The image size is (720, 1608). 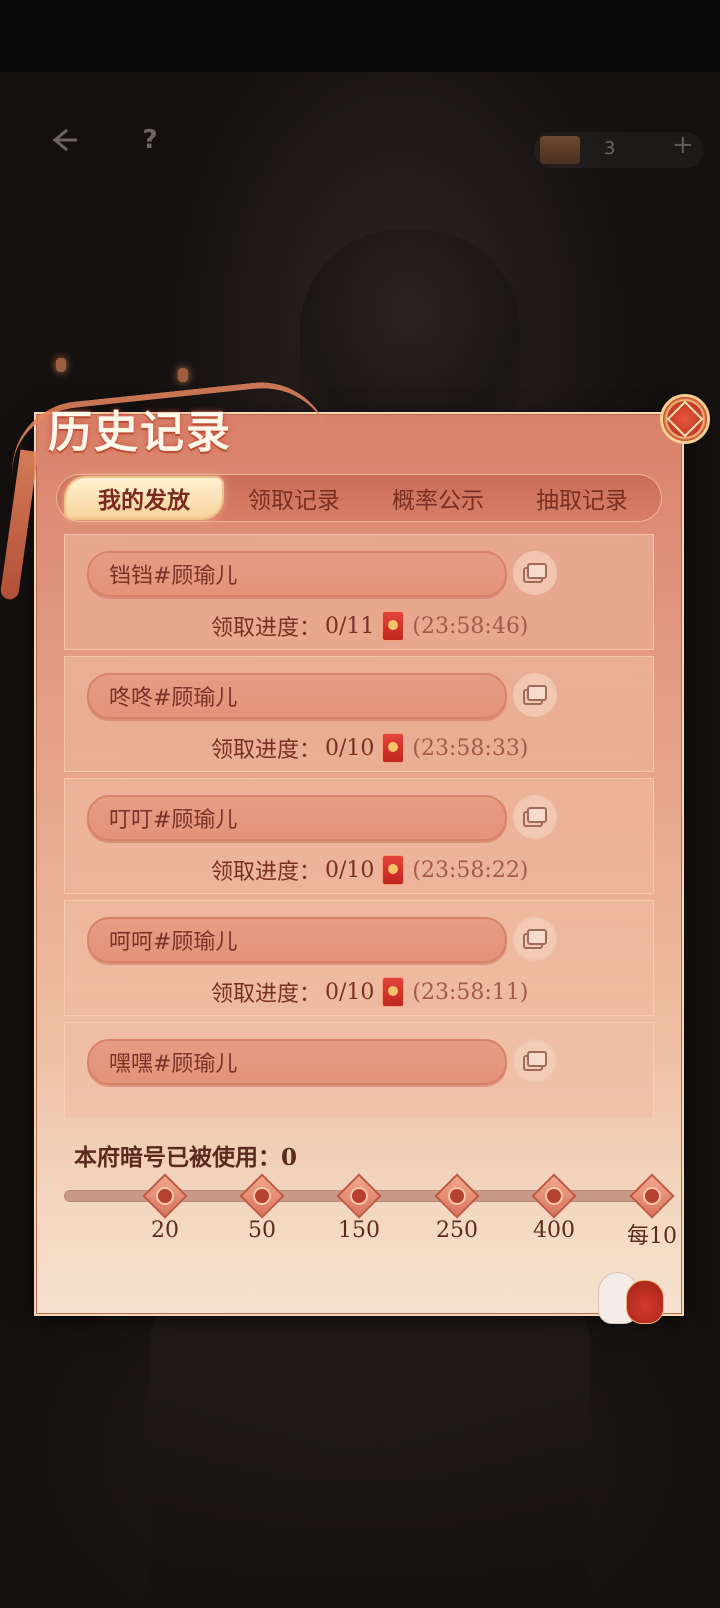 I want to click on list-item: 咚咚#顾瑜儿 领取进度： 0/10 (23:58:33), so click(x=359, y=714).